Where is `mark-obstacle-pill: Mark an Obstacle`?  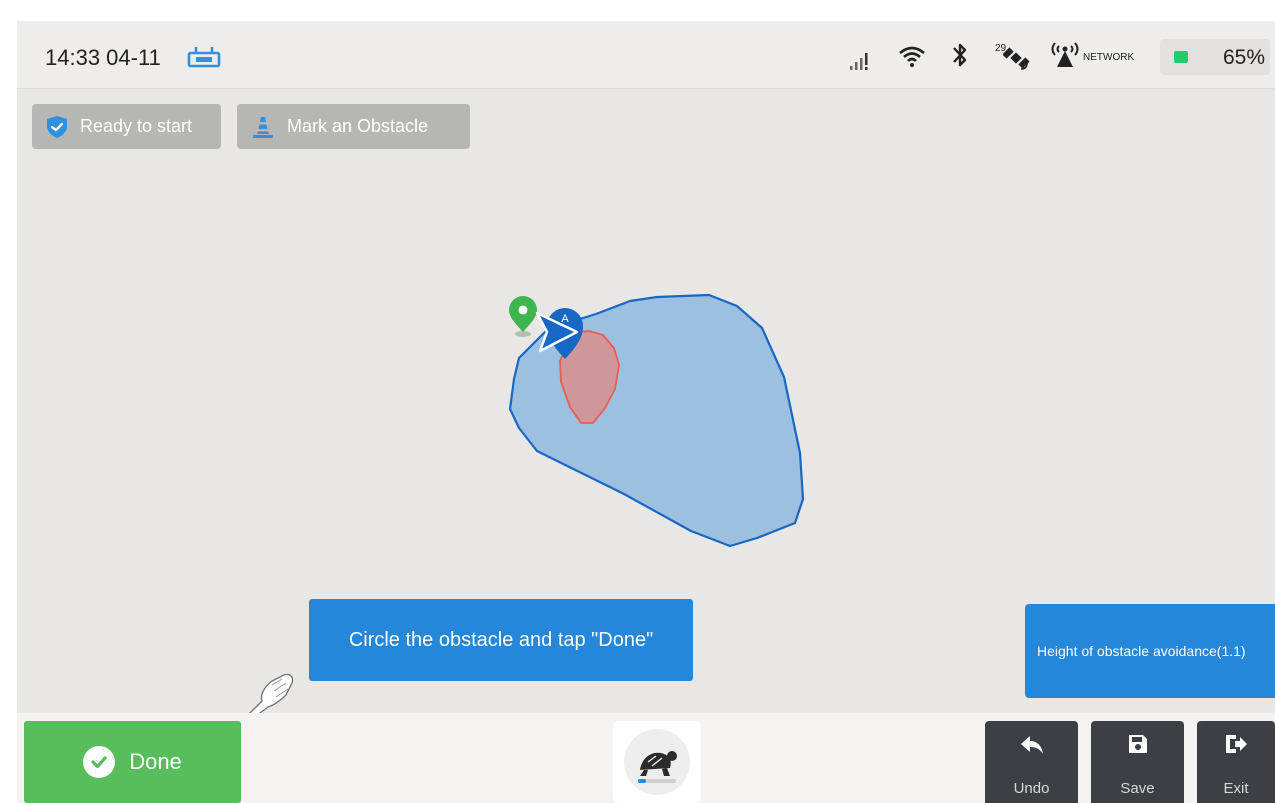 mark-obstacle-pill: Mark an Obstacle is located at coordinates (353, 126).